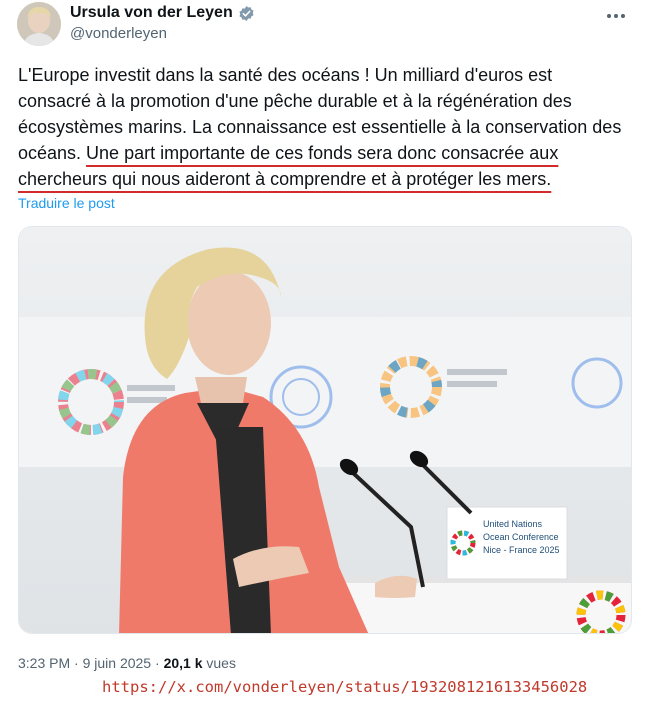 This screenshot has width=650, height=710. What do you see at coordinates (513, 524) in the screenshot?
I see `sign-line-1: United Nations` at bounding box center [513, 524].